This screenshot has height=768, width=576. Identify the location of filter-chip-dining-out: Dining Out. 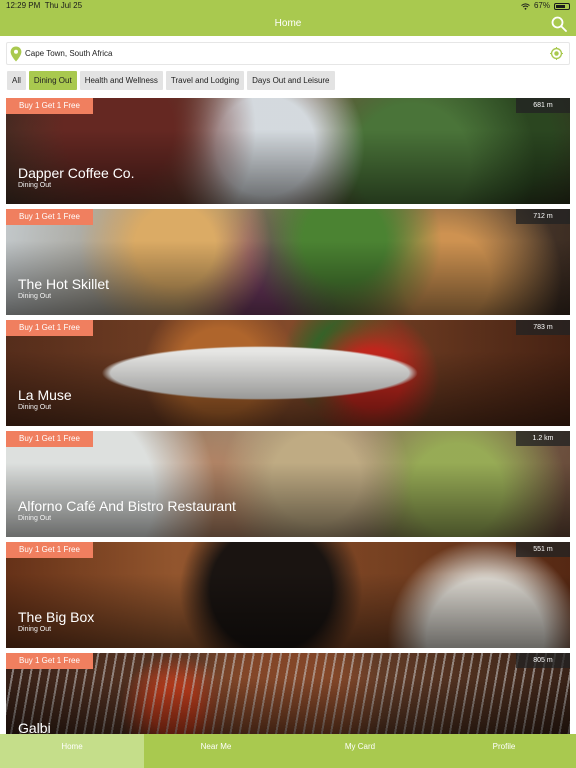
(52, 80).